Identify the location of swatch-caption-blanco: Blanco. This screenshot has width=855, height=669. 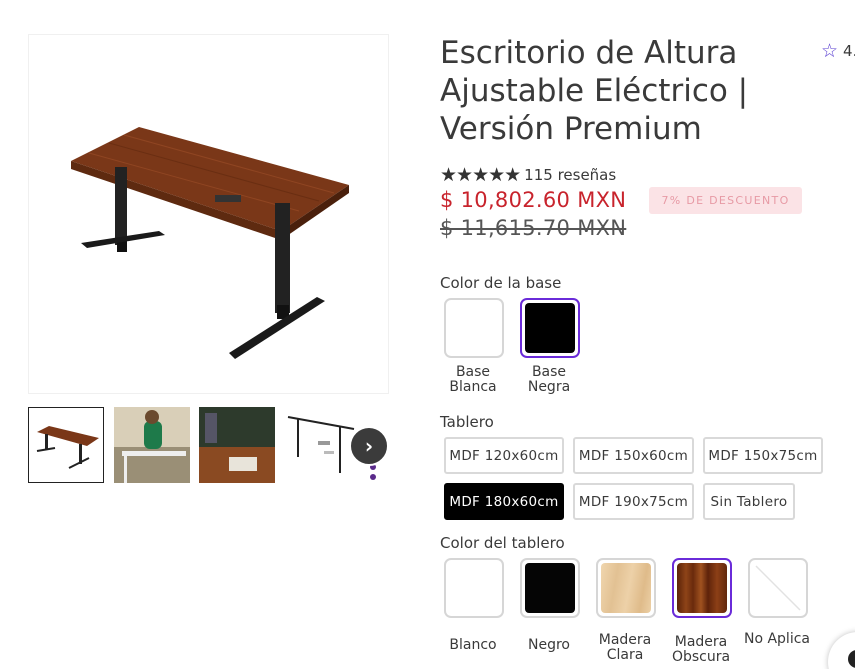
(473, 645).